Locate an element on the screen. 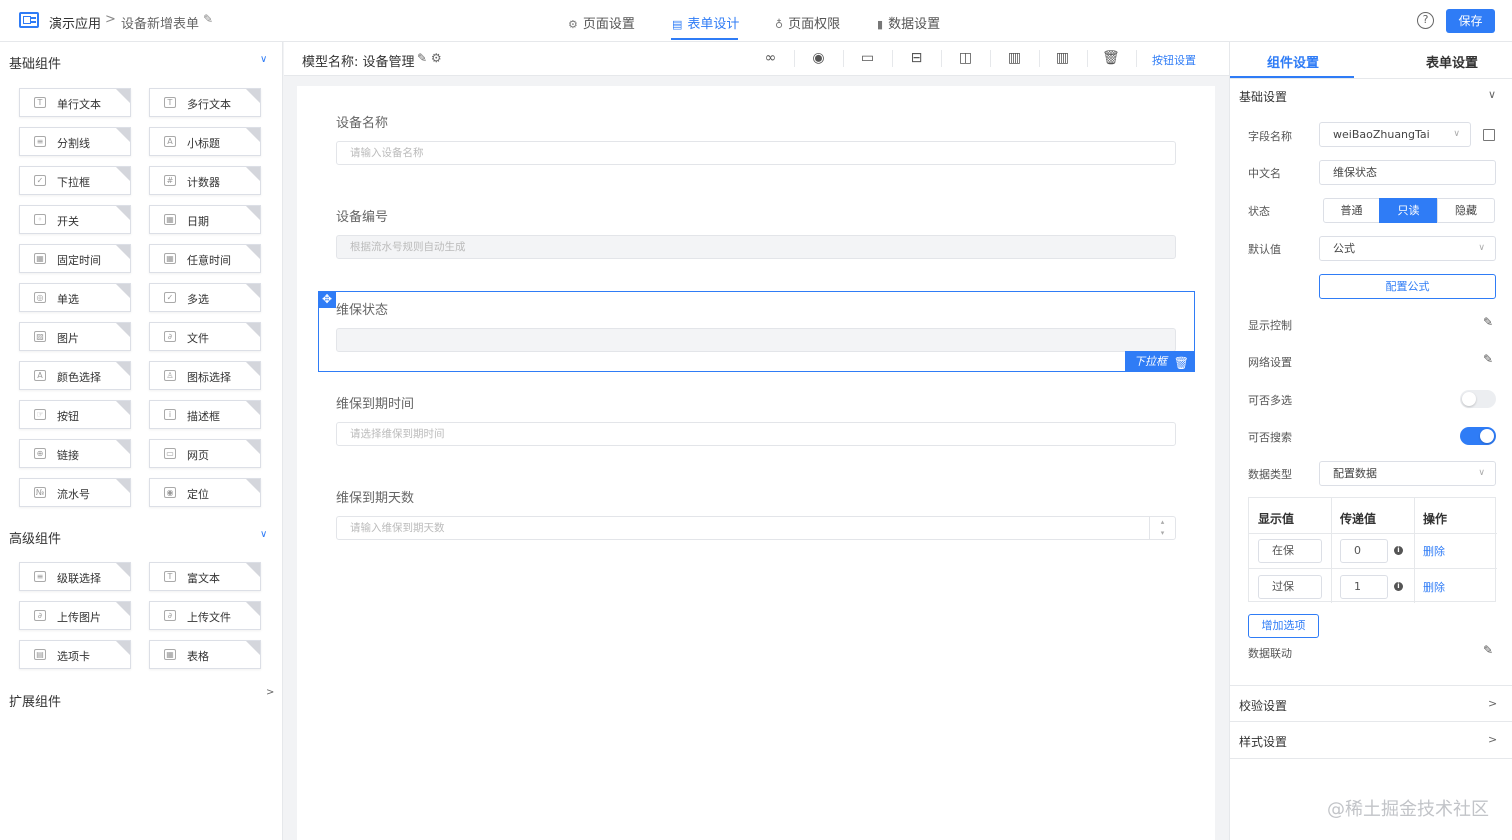 This screenshot has width=1512, height=840. placeholder-text: 请输入维保到期天数 is located at coordinates (397, 528).